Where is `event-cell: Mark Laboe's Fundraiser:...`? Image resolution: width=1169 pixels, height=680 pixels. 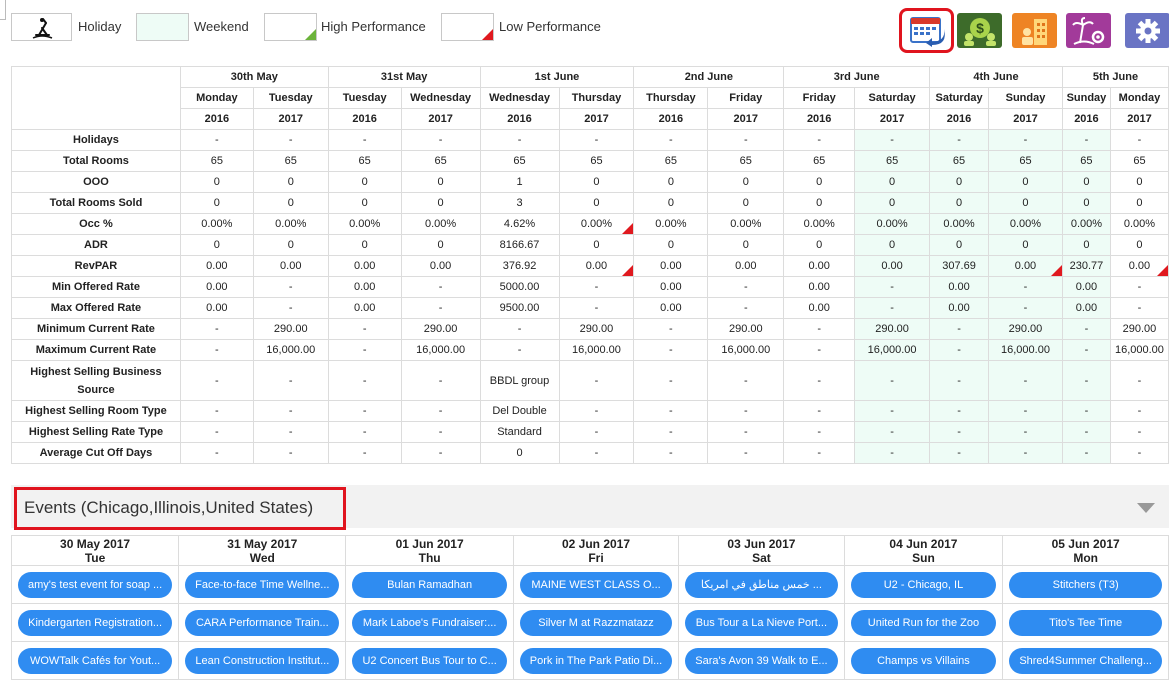
event-cell: Mark Laboe's Fundraiser:... is located at coordinates (429, 622).